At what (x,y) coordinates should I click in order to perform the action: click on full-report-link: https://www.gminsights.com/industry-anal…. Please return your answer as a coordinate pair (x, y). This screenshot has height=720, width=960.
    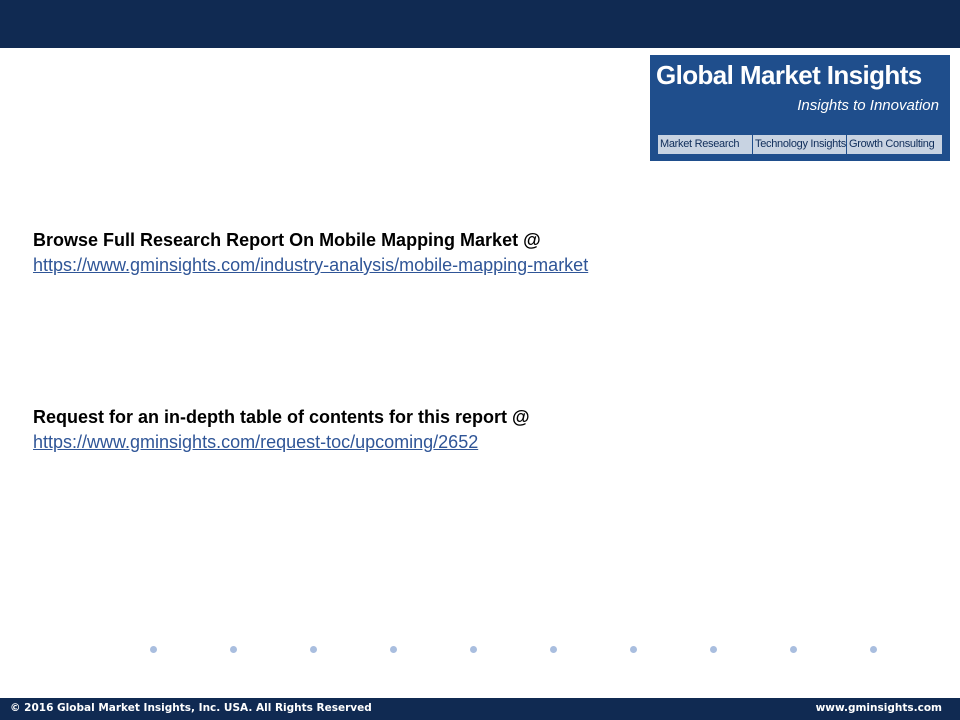
    Looking at the image, I should click on (310, 265).